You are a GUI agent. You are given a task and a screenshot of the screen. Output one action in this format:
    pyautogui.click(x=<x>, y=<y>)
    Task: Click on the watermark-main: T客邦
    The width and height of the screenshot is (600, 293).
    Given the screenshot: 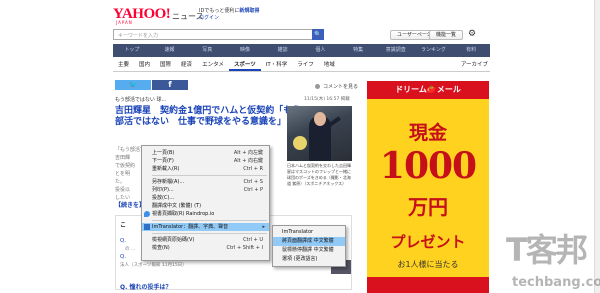 What is the action you would take?
    pyautogui.click(x=547, y=250)
    